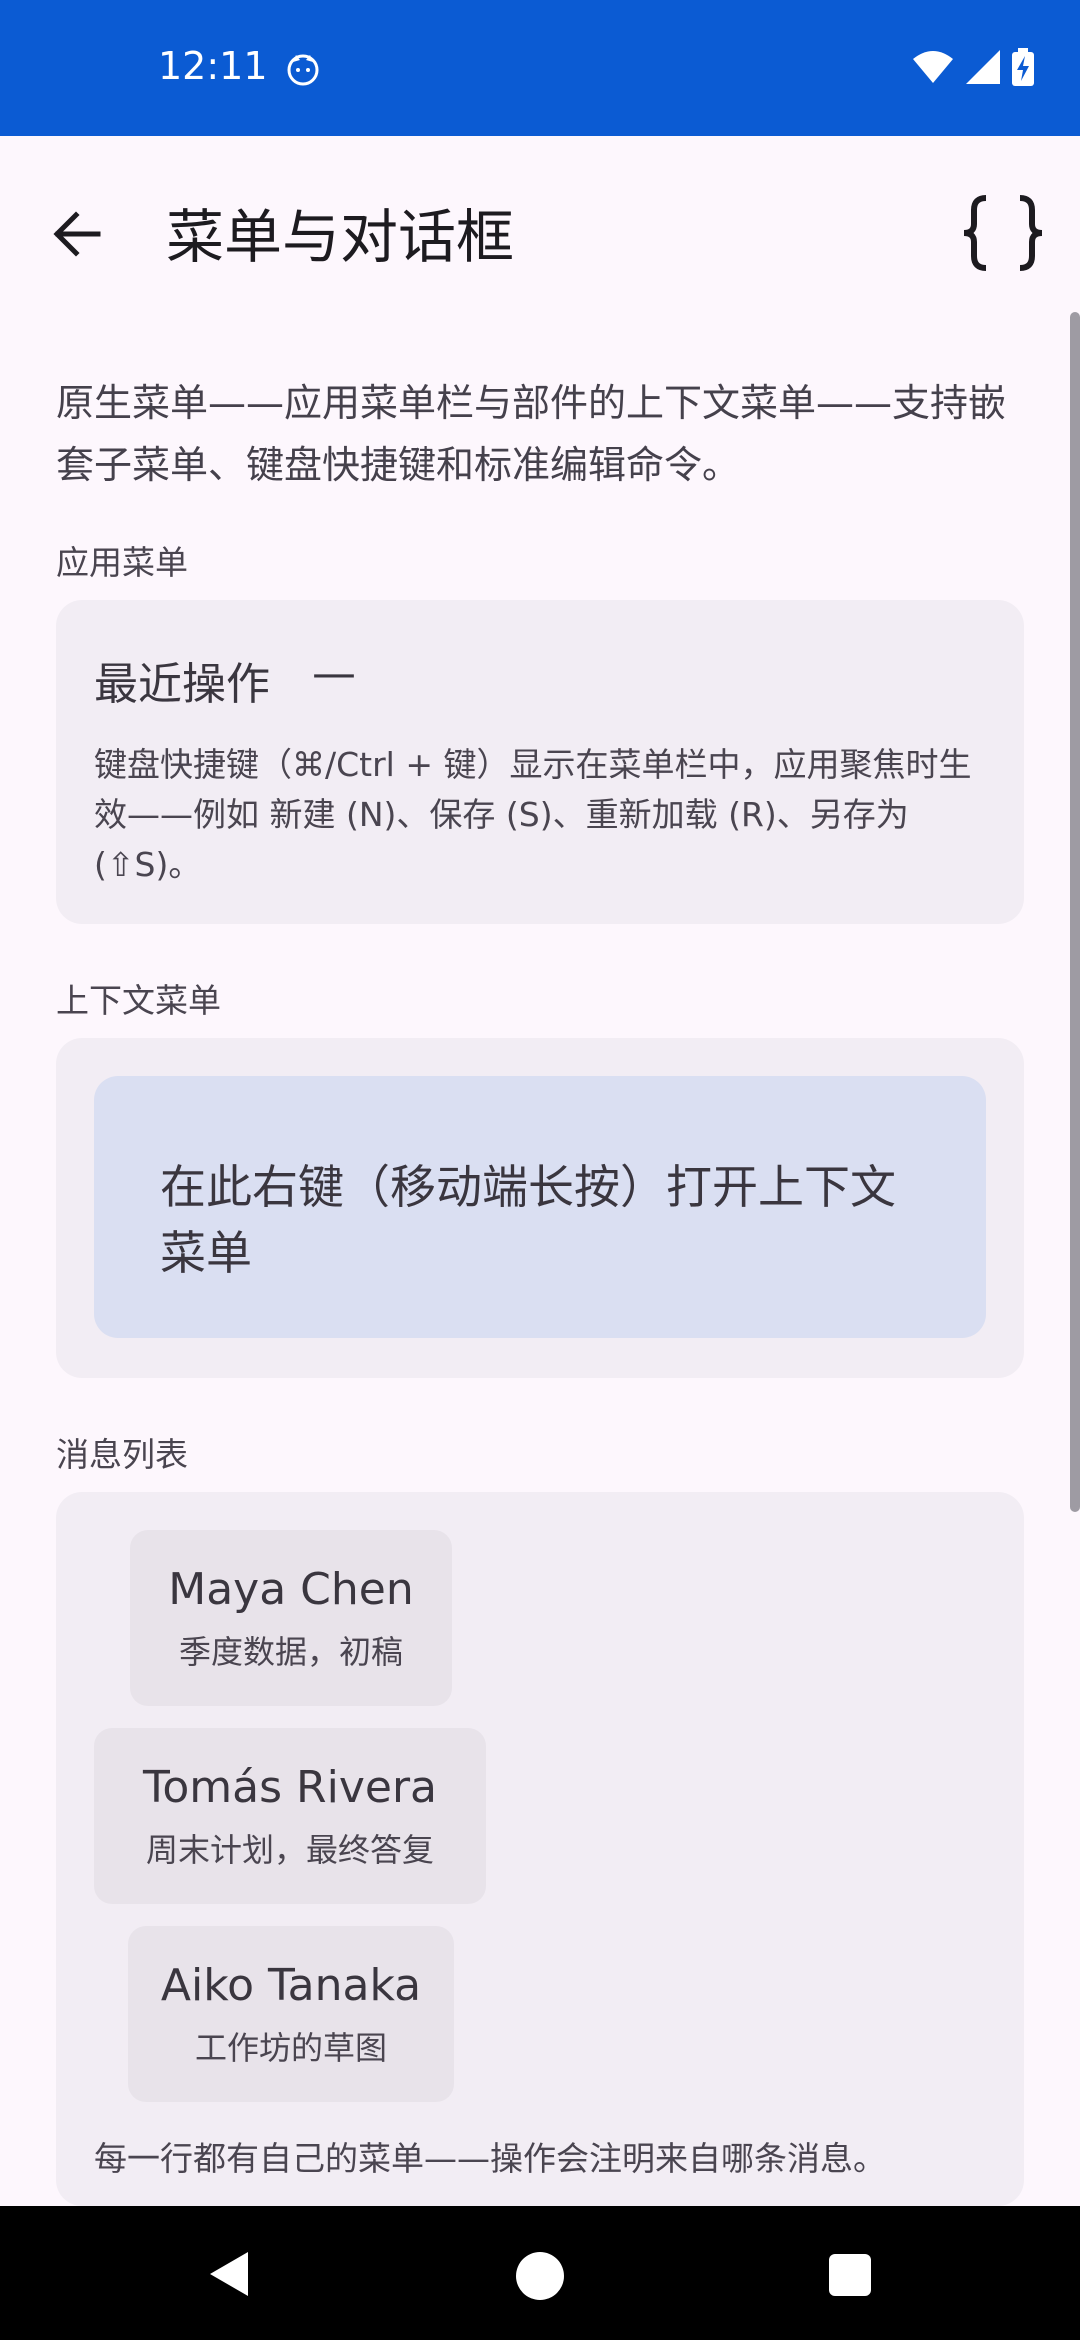  What do you see at coordinates (213, 66) in the screenshot?
I see `status-time: 12:11` at bounding box center [213, 66].